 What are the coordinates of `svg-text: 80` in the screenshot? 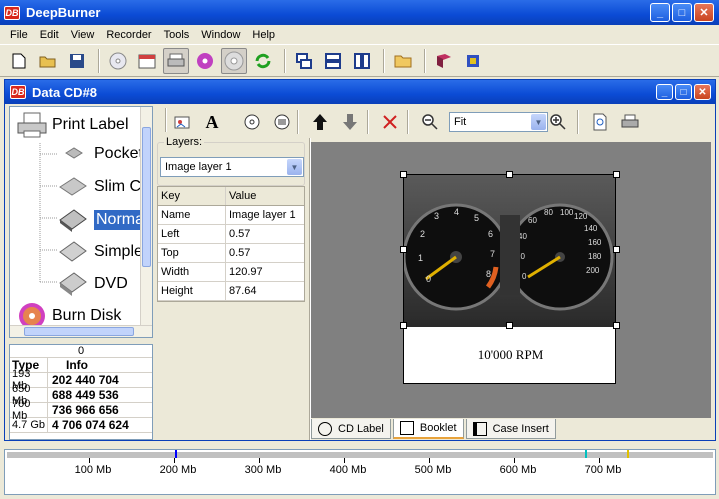 It's located at (548, 212).